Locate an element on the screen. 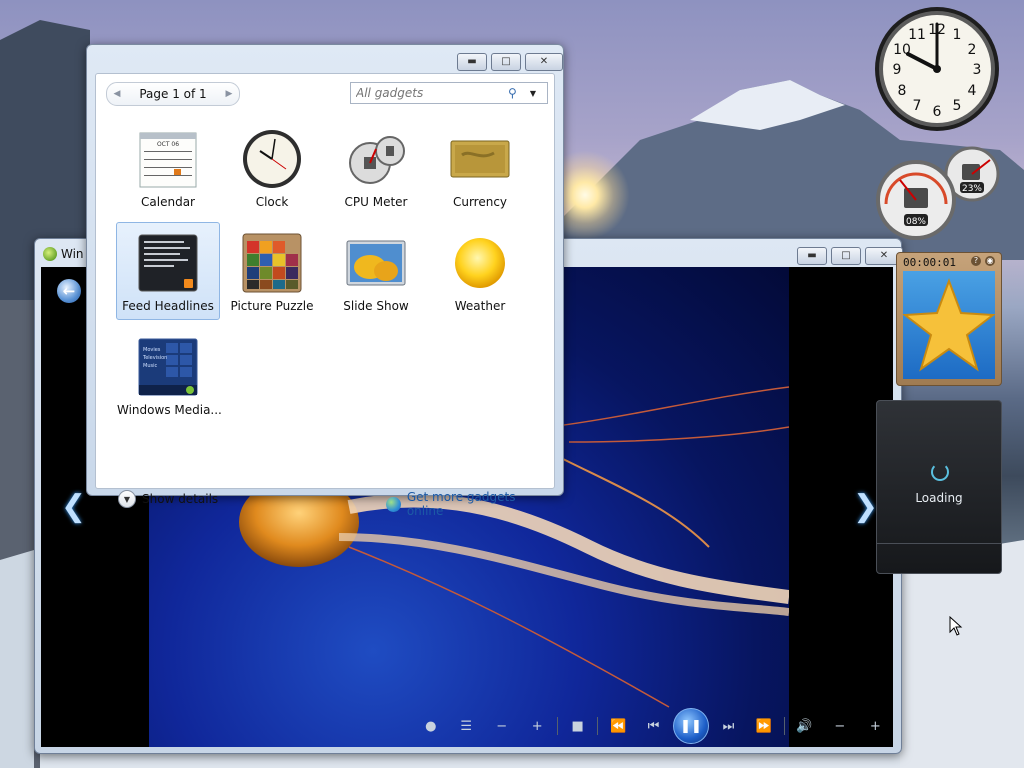 The image size is (1024, 768). next-arrow-icon: ❯ is located at coordinates (865, 506).